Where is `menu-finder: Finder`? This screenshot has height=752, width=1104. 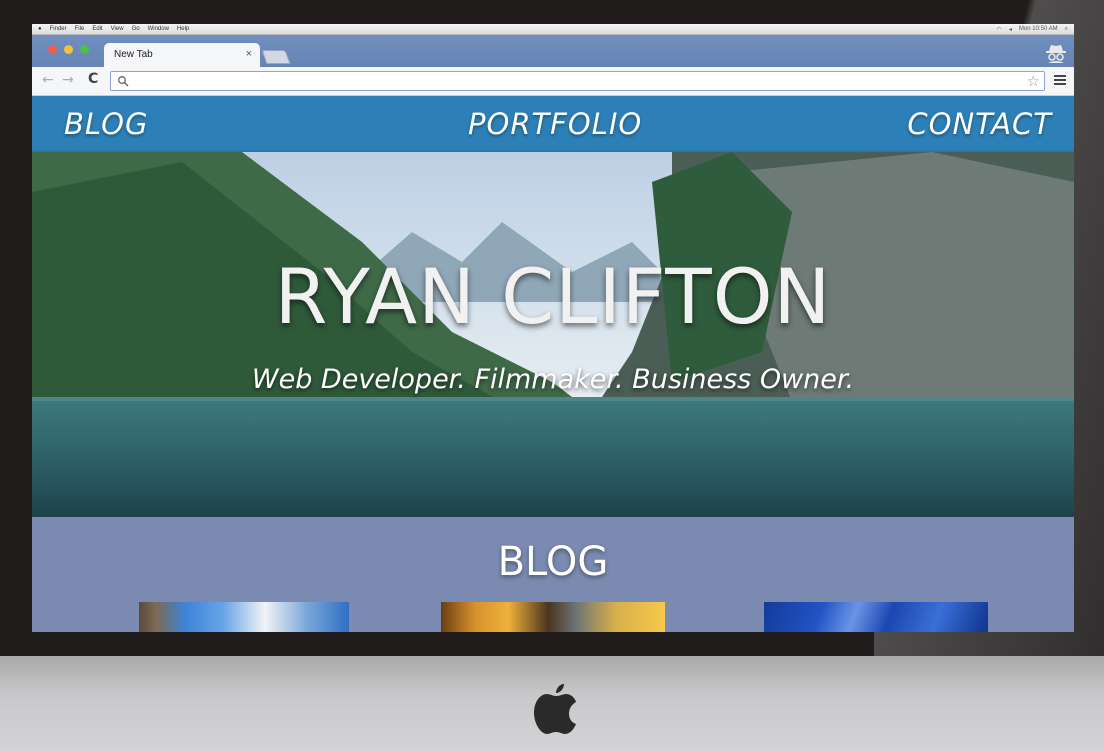
menu-finder: Finder is located at coordinates (58, 29).